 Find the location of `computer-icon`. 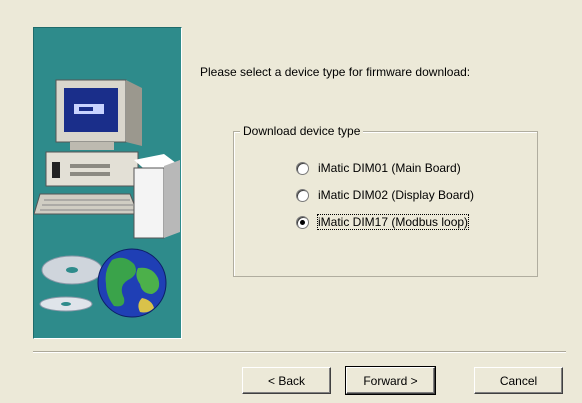

computer-icon is located at coordinates (107, 159).